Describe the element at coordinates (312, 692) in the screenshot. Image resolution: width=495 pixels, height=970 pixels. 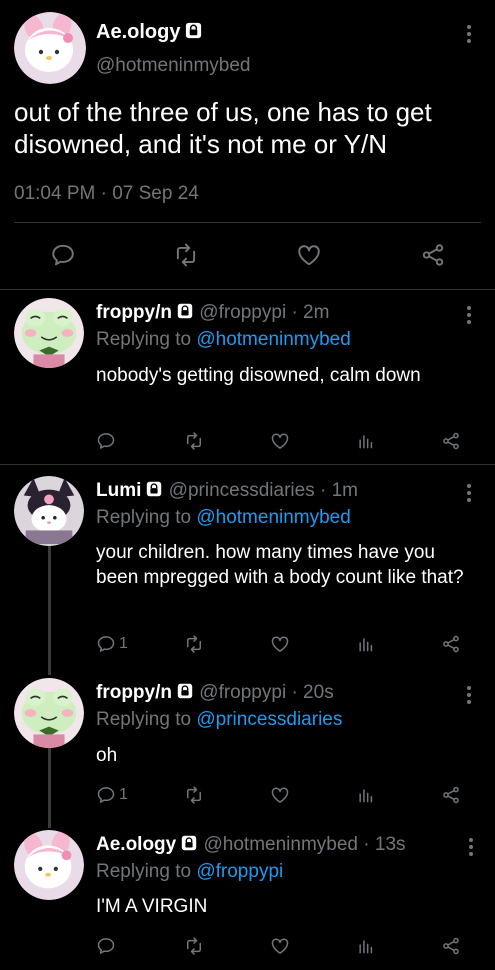
I see `reply-time: · 20s` at that location.